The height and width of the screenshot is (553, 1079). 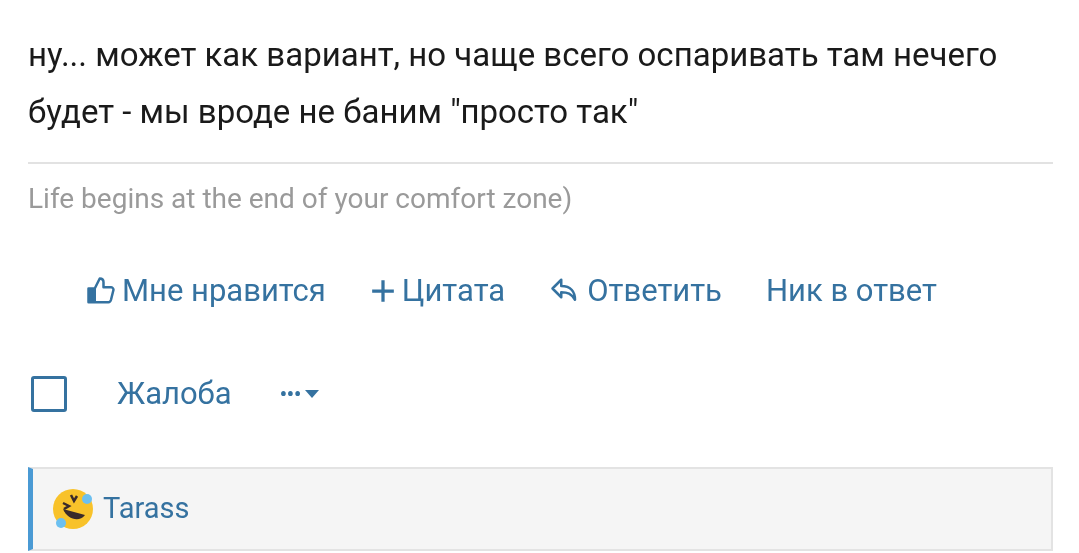 I want to click on reply-link: Ответить, so click(x=635, y=291).